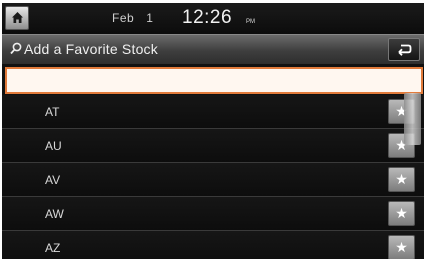  I want to click on clock-ampm: PM, so click(250, 22).